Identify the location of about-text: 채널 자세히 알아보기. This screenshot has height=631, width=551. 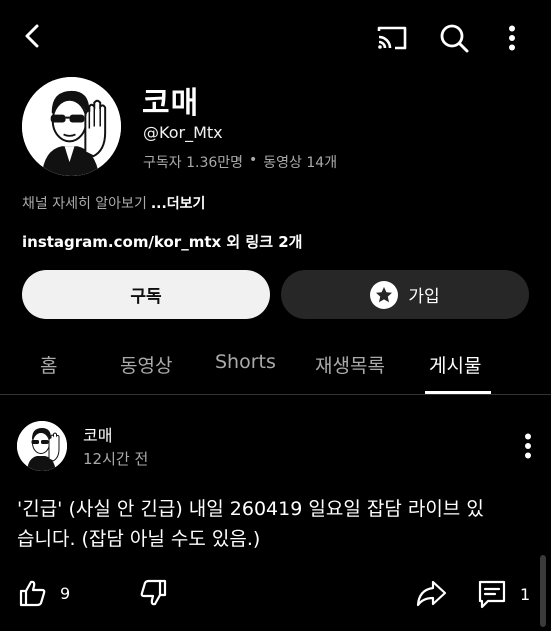
(84, 204).